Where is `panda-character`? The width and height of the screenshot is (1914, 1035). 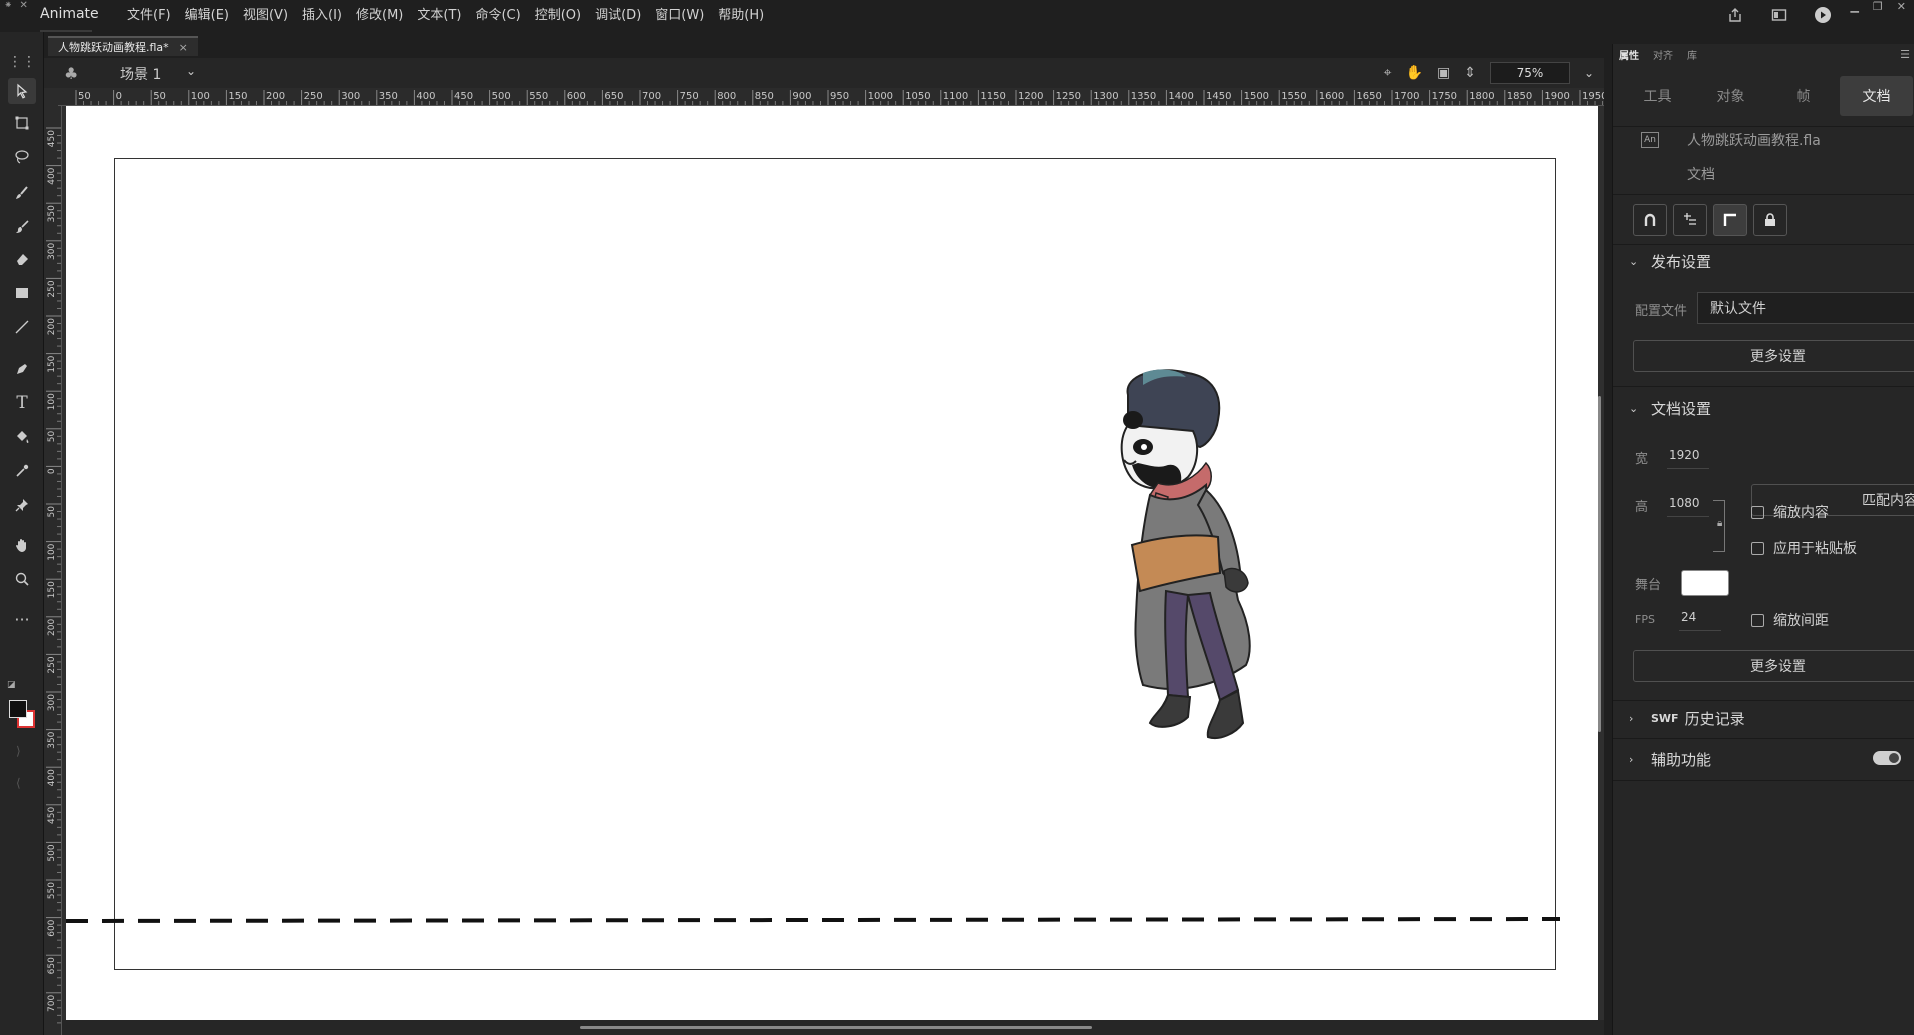 panda-character is located at coordinates (1179, 577).